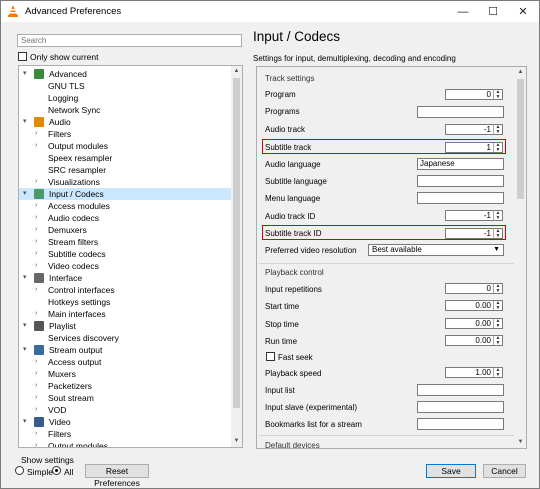  What do you see at coordinates (125, 350) in the screenshot?
I see `tree-item: ▾ Stream output` at bounding box center [125, 350].